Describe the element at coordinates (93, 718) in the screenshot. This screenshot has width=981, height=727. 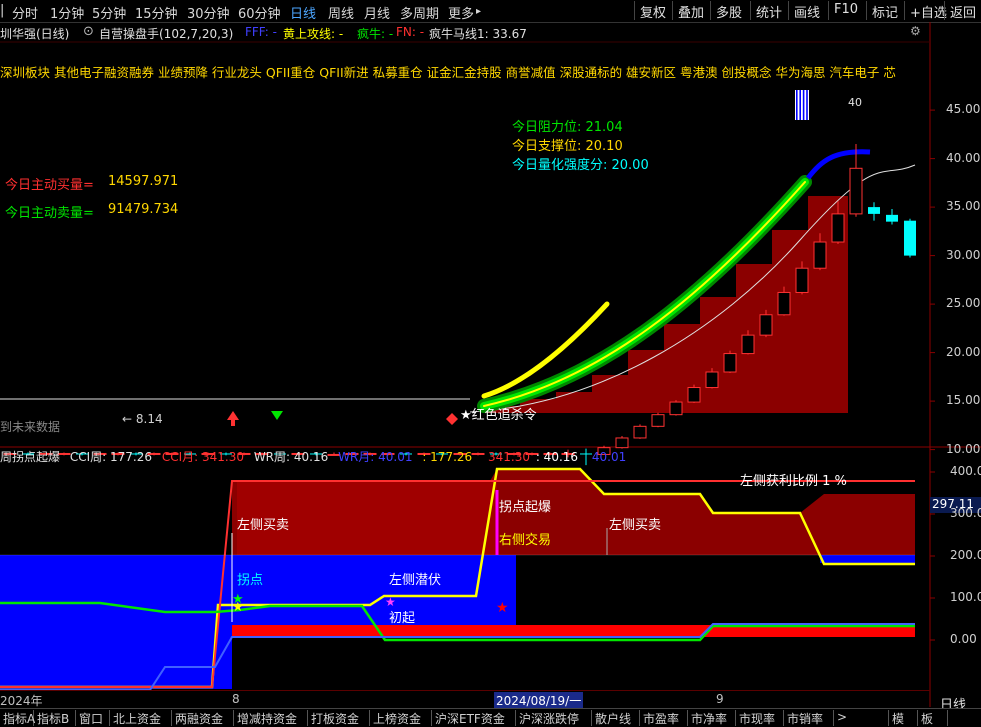
I see `tab-window: 窗口` at that location.